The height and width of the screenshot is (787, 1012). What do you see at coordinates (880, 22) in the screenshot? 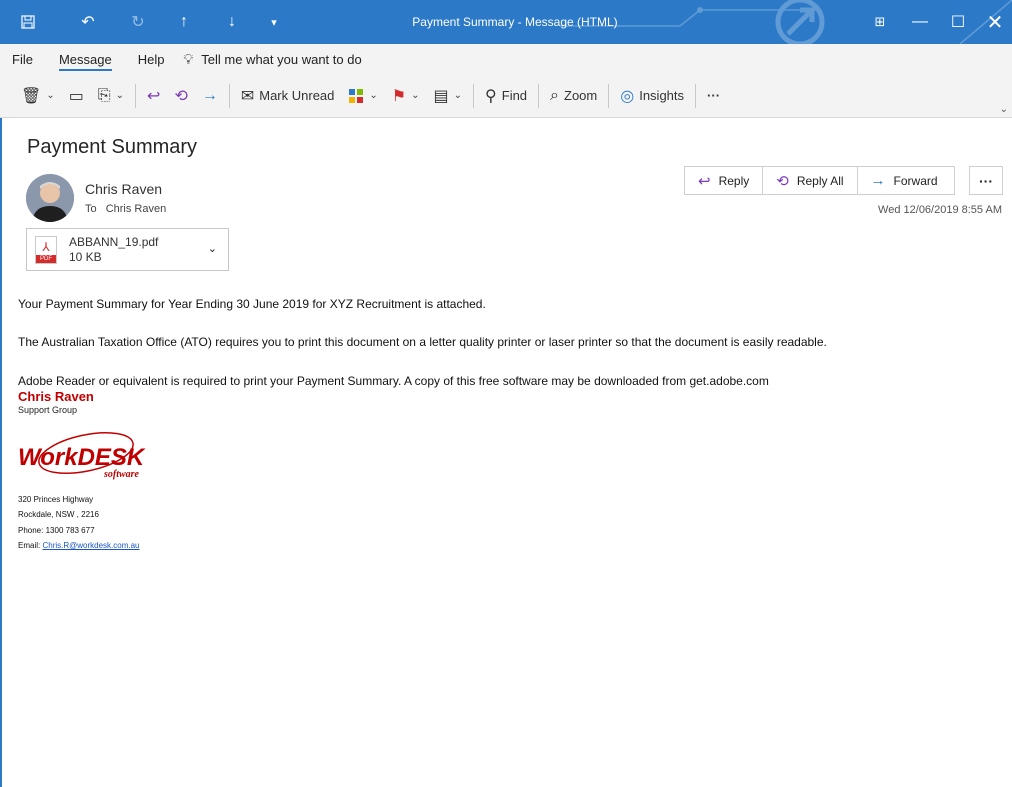
I see `ribbon-display-options-icon: ⊞` at bounding box center [880, 22].